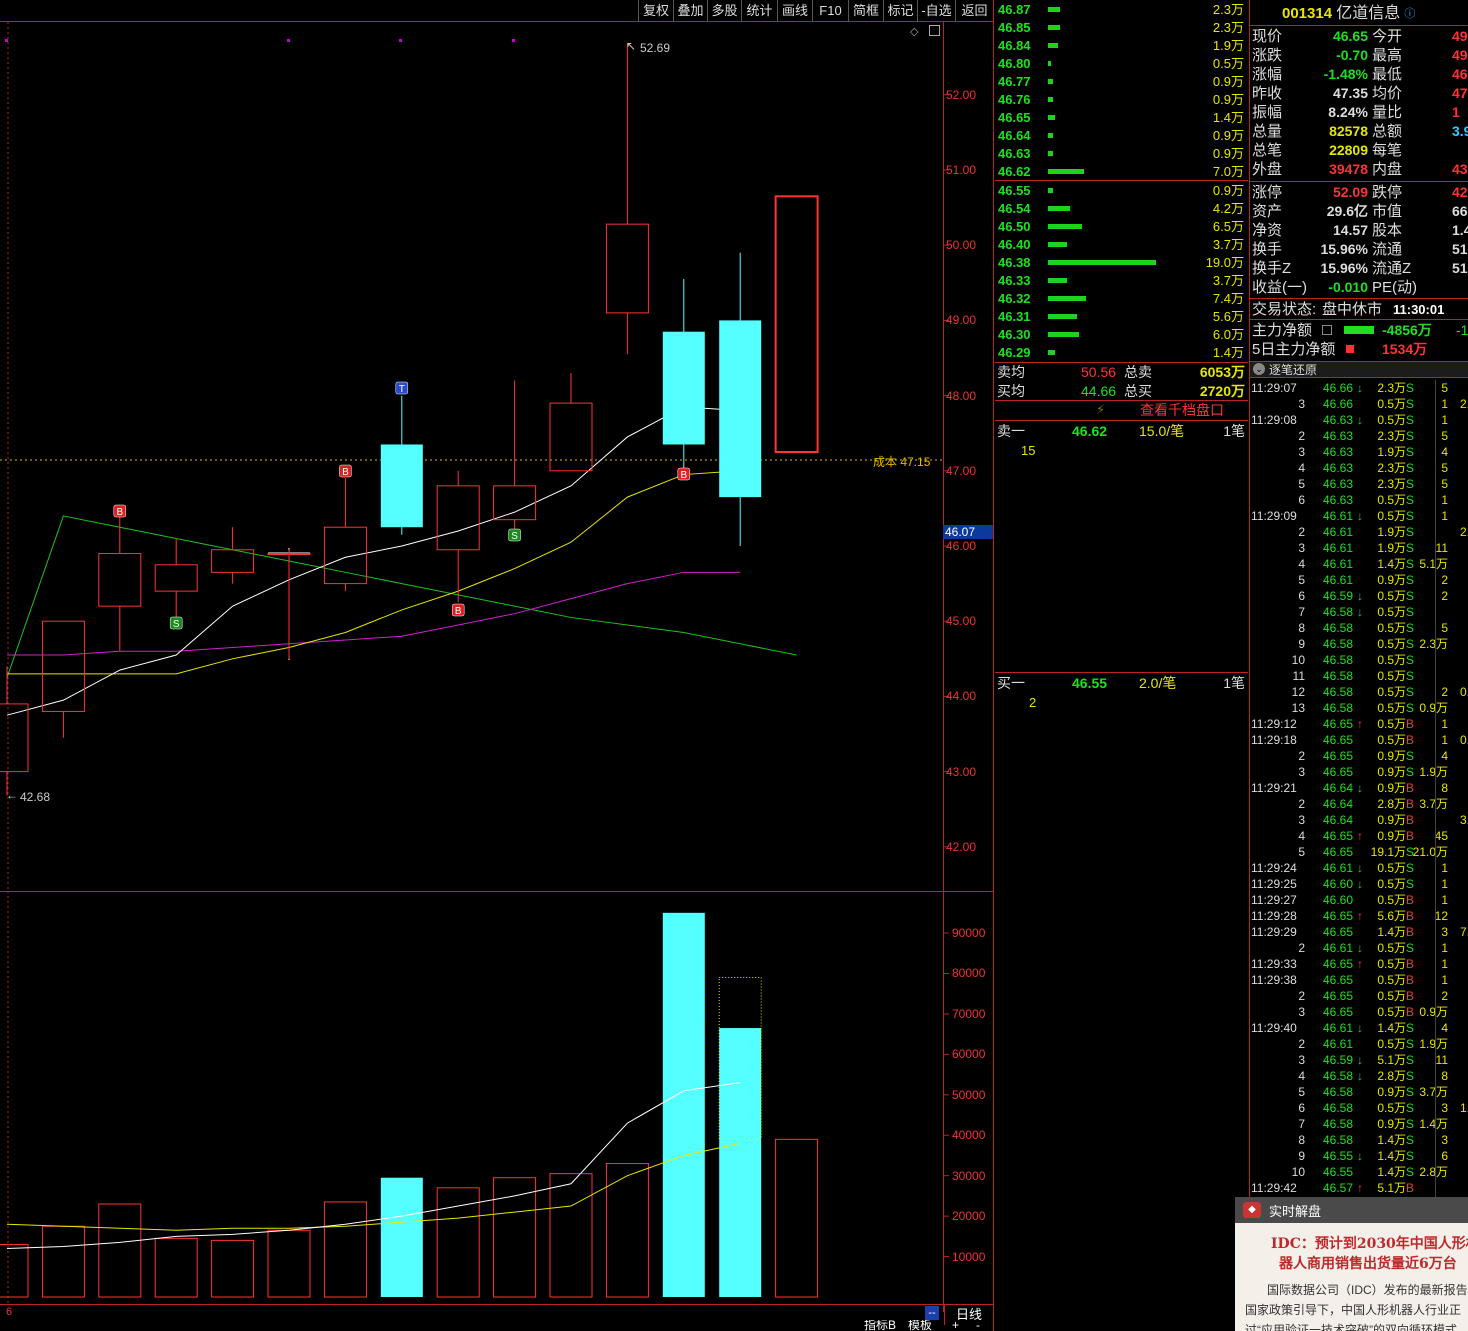 Image resolution: width=1468 pixels, height=1331 pixels. What do you see at coordinates (1122, 64) in the screenshot?
I see `ask-level-row: 46.80 0.5万` at bounding box center [1122, 64].